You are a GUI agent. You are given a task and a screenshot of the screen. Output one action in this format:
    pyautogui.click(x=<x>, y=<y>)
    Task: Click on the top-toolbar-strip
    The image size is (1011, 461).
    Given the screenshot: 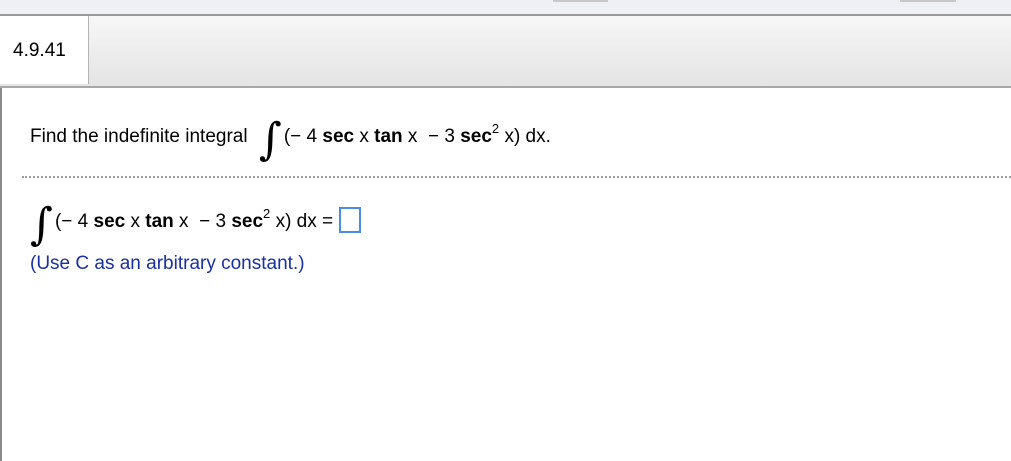 What is the action you would take?
    pyautogui.click(x=505, y=8)
    